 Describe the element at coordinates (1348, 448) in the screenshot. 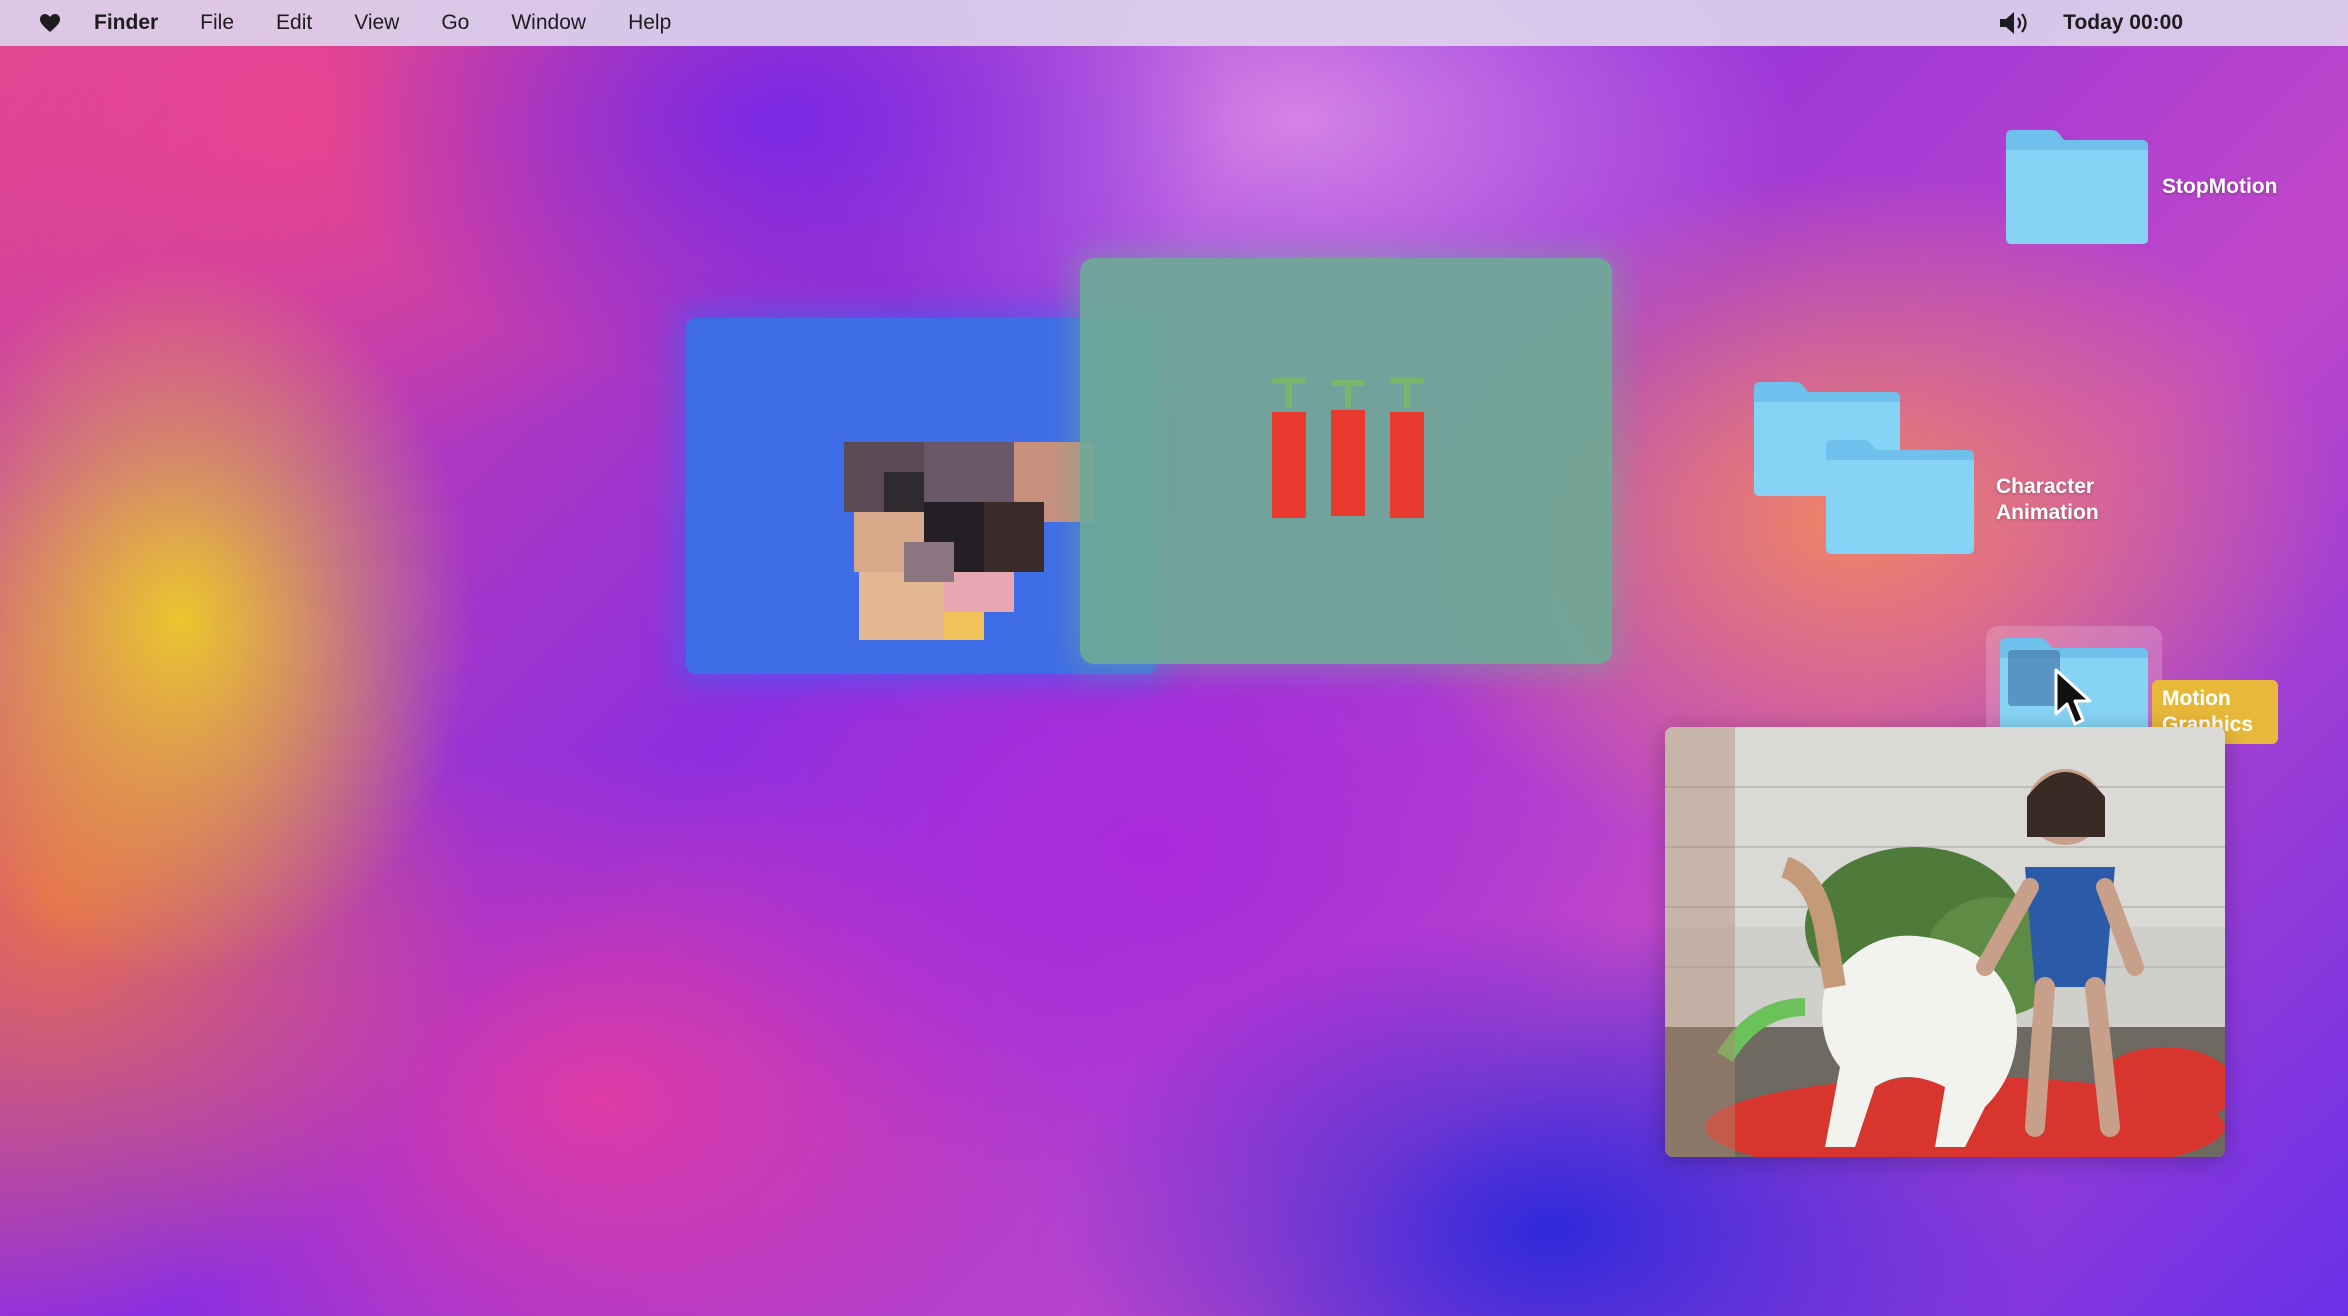

I see `bars-graphic` at that location.